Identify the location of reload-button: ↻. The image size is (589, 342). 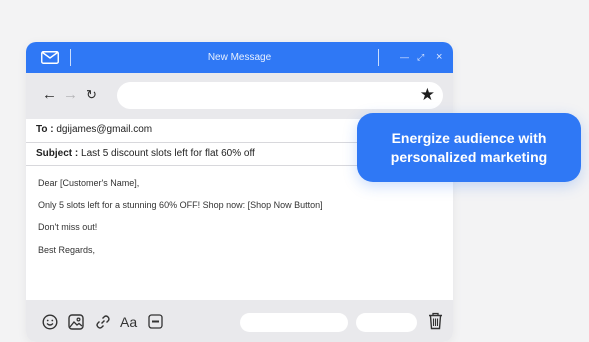
(91, 95).